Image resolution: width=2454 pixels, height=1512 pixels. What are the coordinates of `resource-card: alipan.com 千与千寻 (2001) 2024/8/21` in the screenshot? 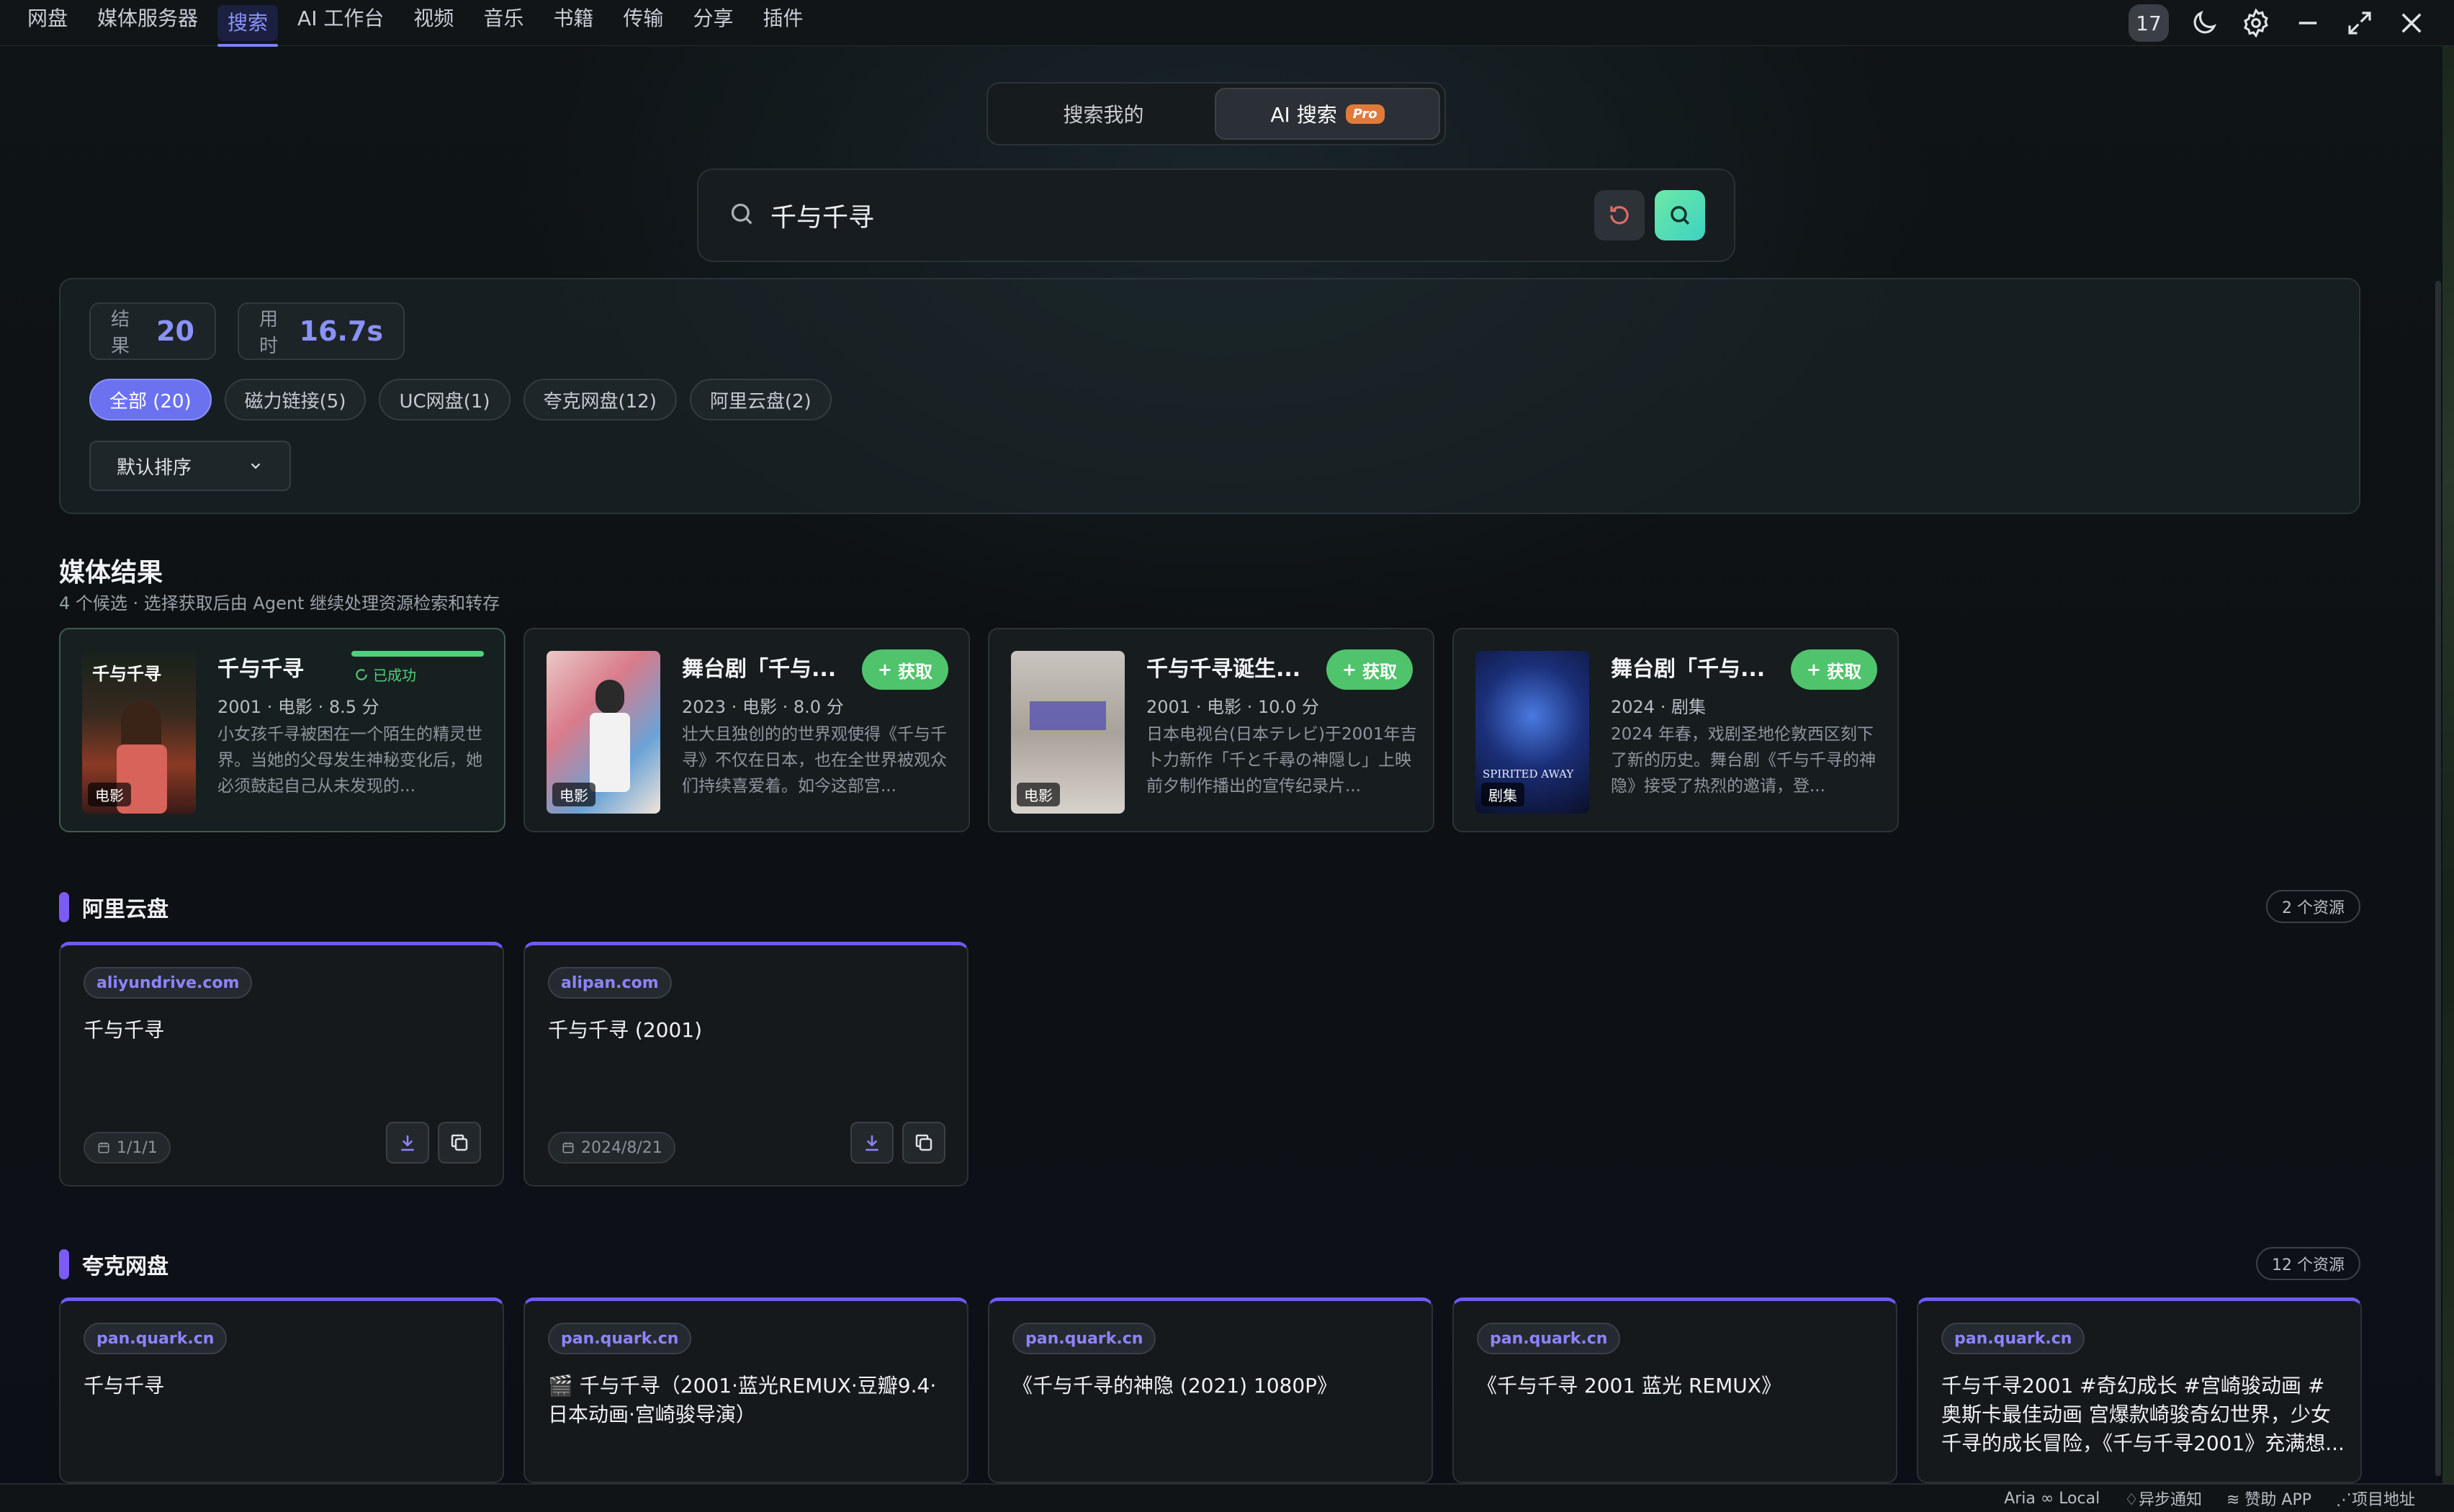 It's located at (745, 1064).